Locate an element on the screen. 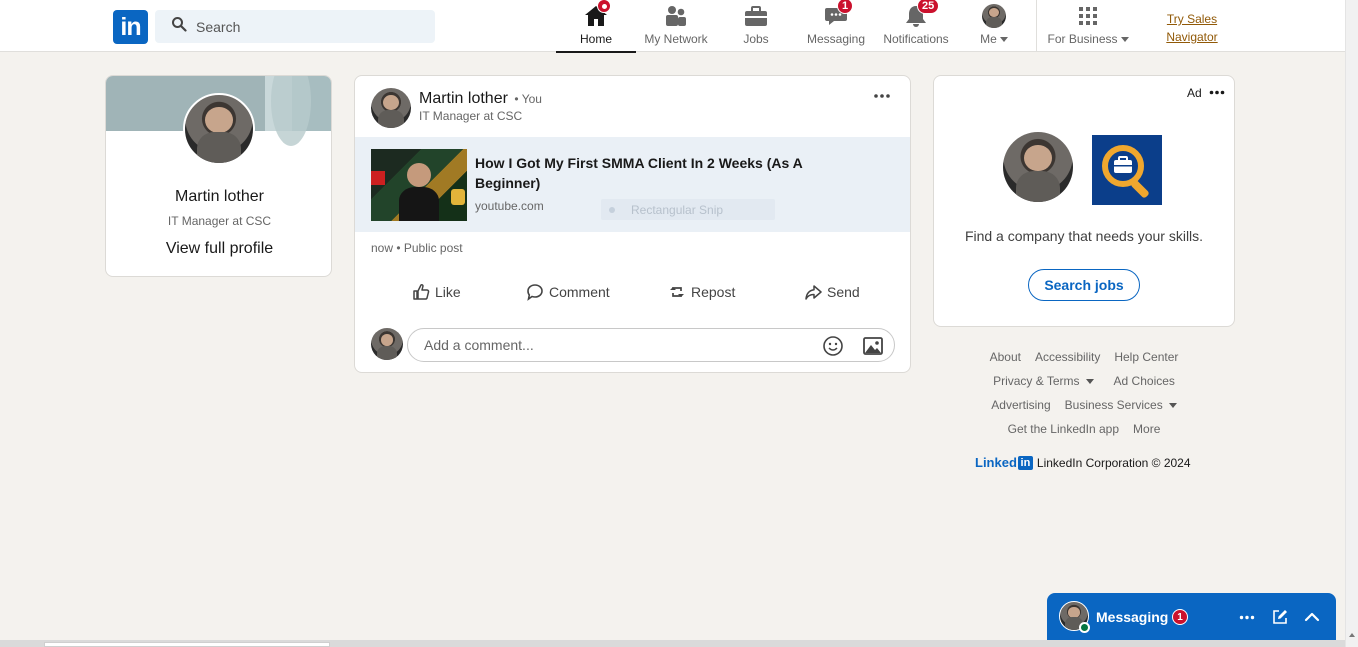 This screenshot has width=1358, height=647. footer-row: Advertising Business Services is located at coordinates (1084, 405).